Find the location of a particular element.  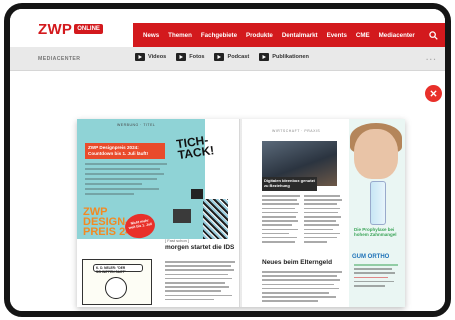

comic-face is located at coordinates (116, 288).